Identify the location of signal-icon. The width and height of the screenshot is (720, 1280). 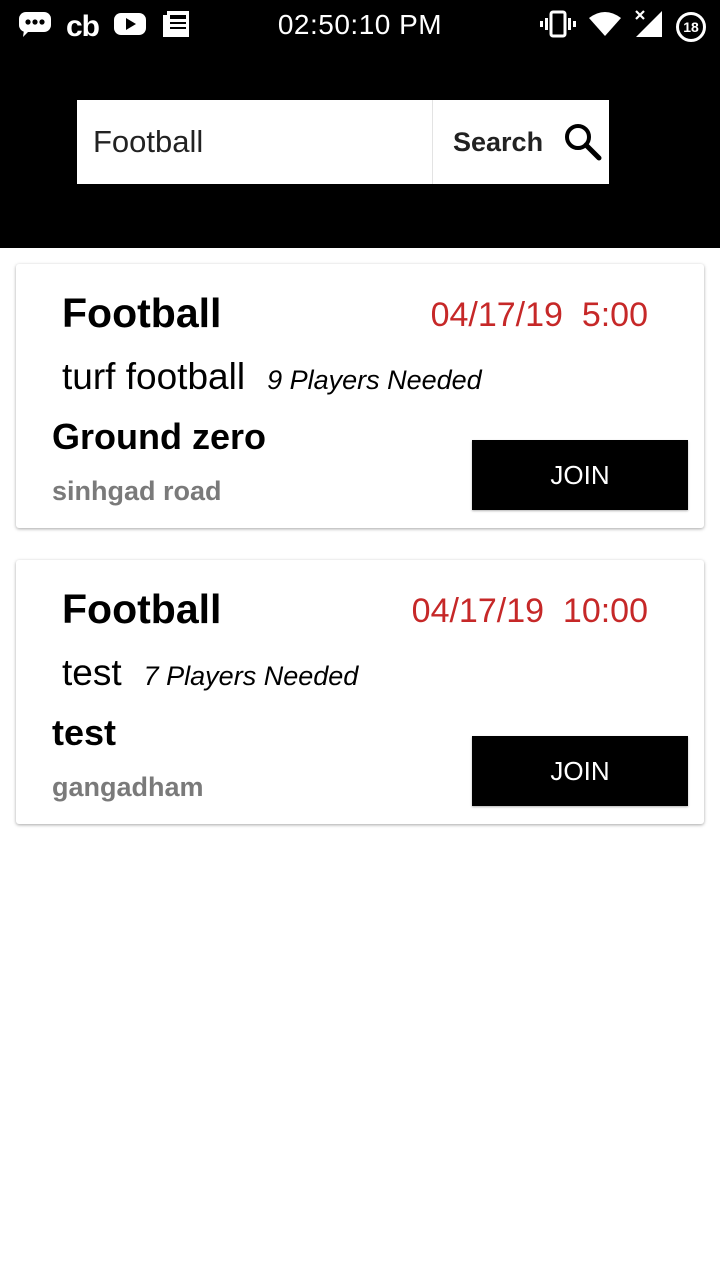
(649, 26).